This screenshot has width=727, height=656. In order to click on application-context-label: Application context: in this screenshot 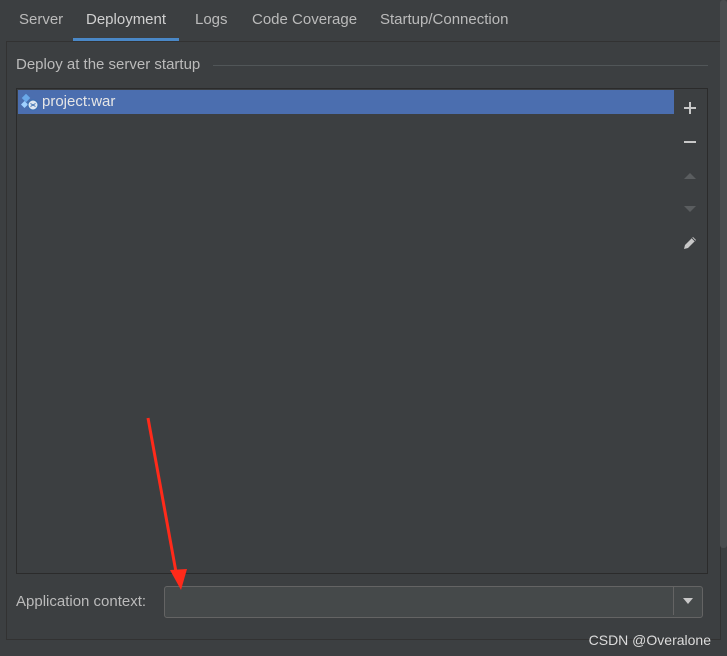, I will do `click(81, 601)`.